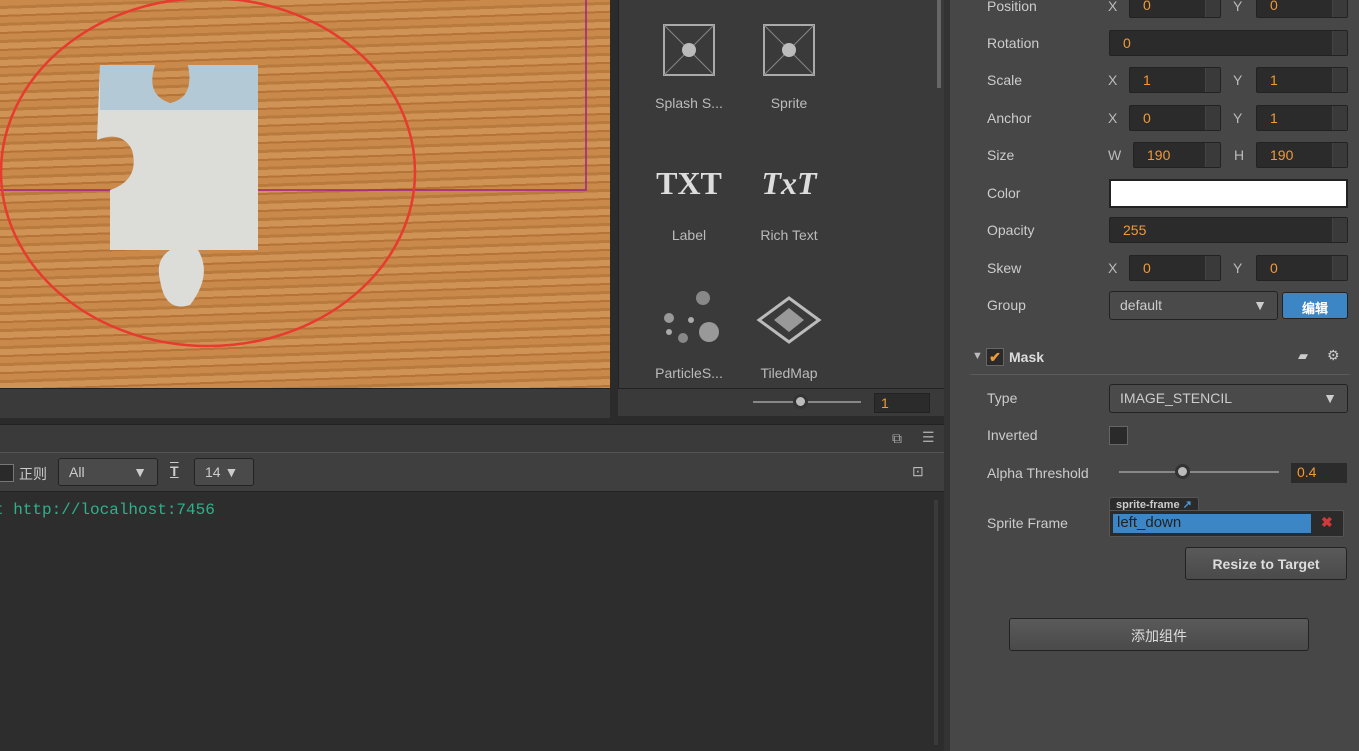 This screenshot has height=751, width=1359. I want to click on skew-x-input: 0, so click(1175, 268).